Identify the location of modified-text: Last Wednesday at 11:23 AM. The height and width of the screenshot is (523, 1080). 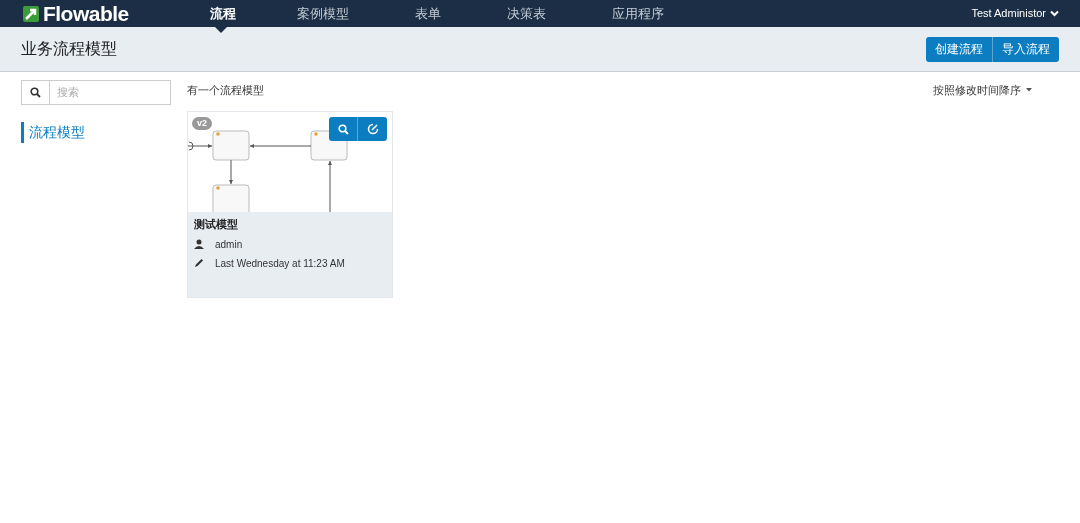
(280, 263).